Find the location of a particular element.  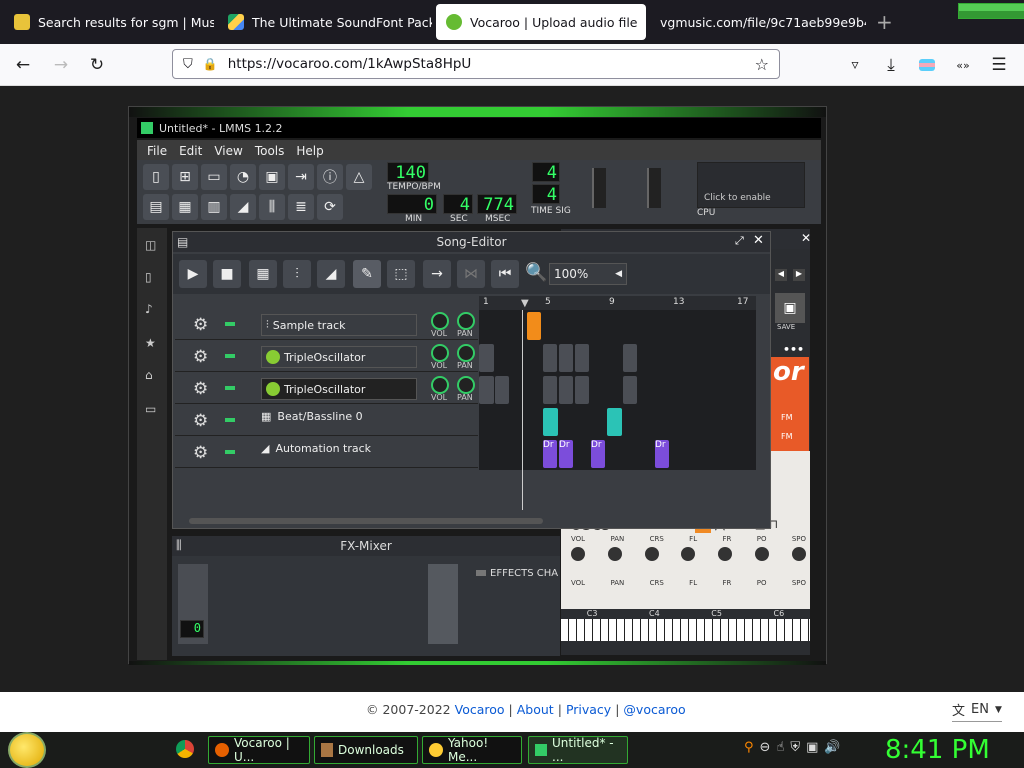

arrangement-grid: Dr Dr Dr Dr is located at coordinates (617, 410).